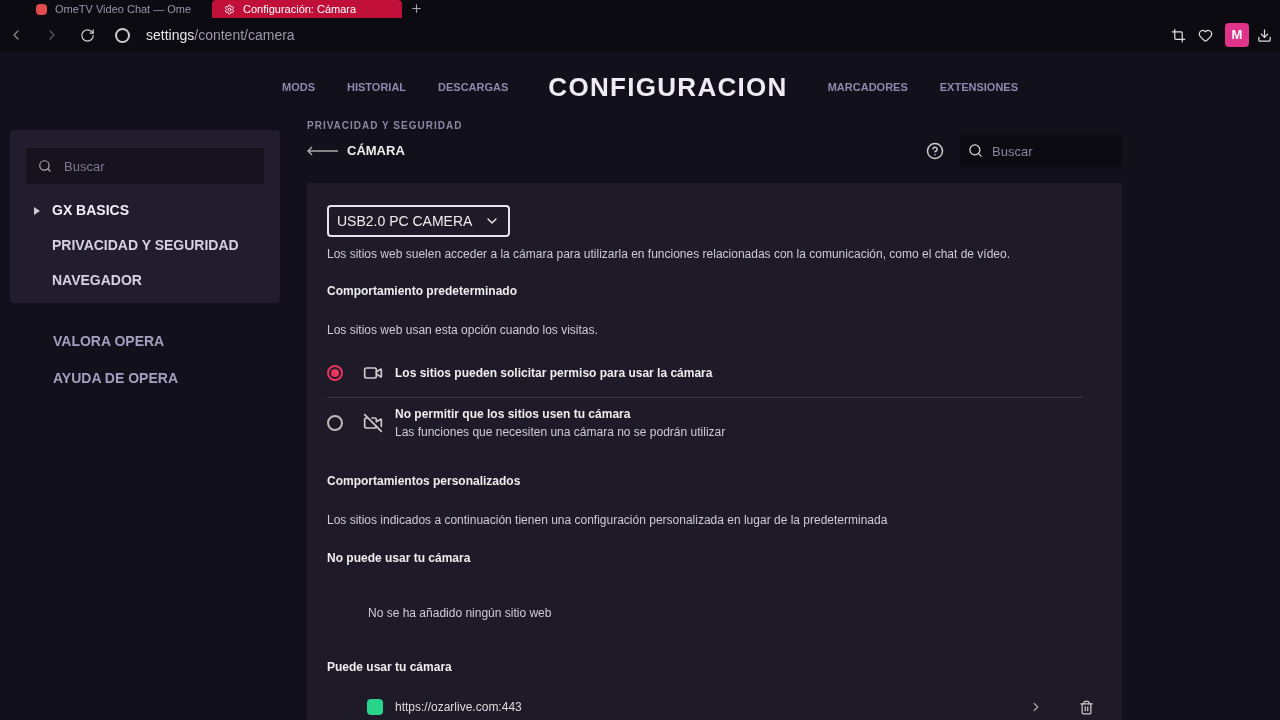  Describe the element at coordinates (399, 558) in the screenshot. I see `list-heading: No puede usar tu cámara` at that location.